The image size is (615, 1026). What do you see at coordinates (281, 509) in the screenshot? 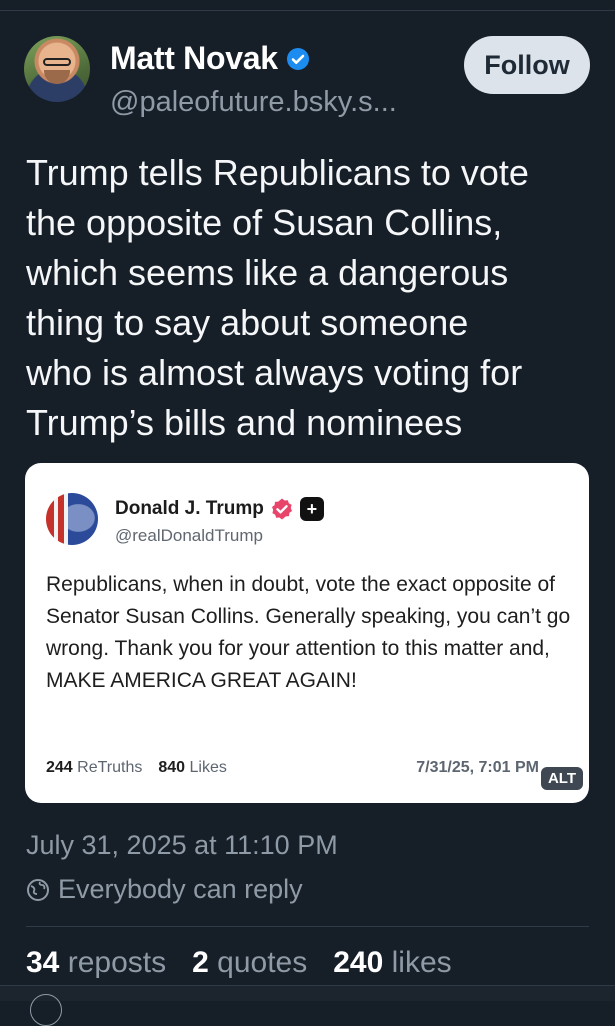
I see `verified-badge-icon` at bounding box center [281, 509].